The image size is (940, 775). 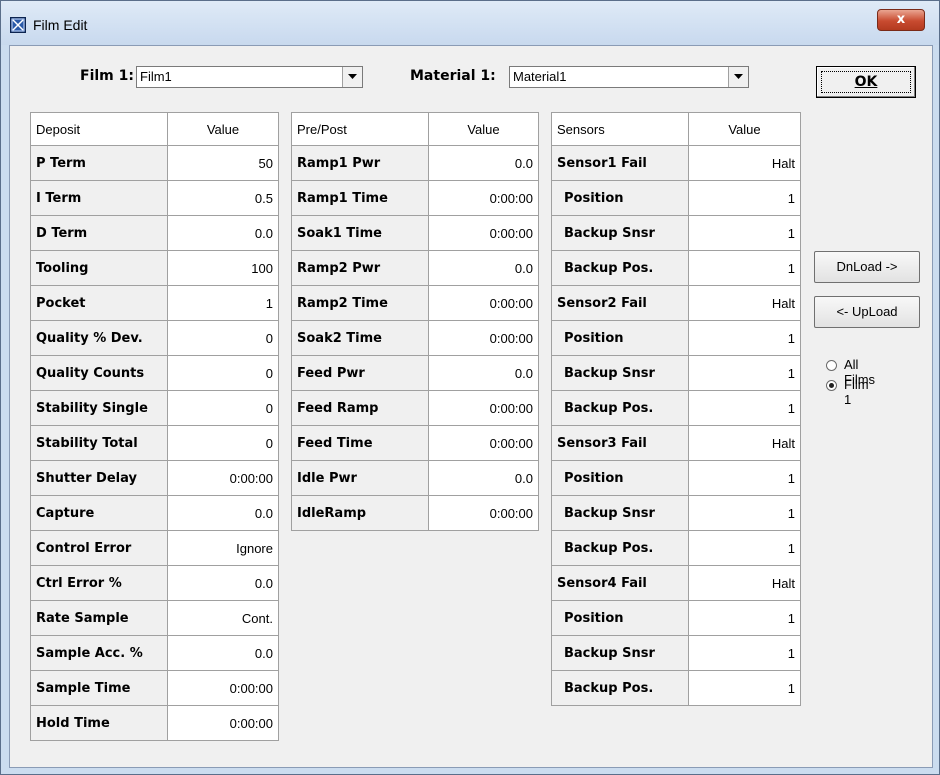 I want to click on table-row: Shutter Delay 0:00:00, so click(x=154, y=478).